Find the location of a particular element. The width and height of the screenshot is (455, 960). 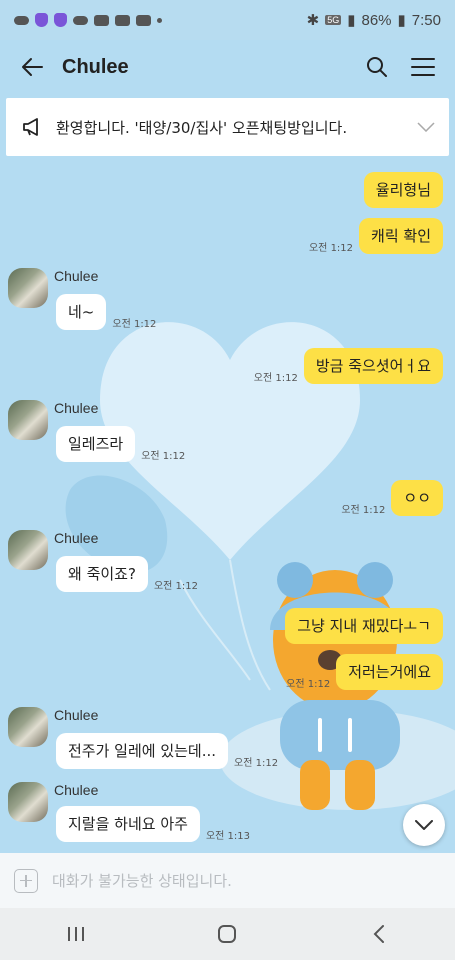

system-navigation-bar is located at coordinates (227, 934).